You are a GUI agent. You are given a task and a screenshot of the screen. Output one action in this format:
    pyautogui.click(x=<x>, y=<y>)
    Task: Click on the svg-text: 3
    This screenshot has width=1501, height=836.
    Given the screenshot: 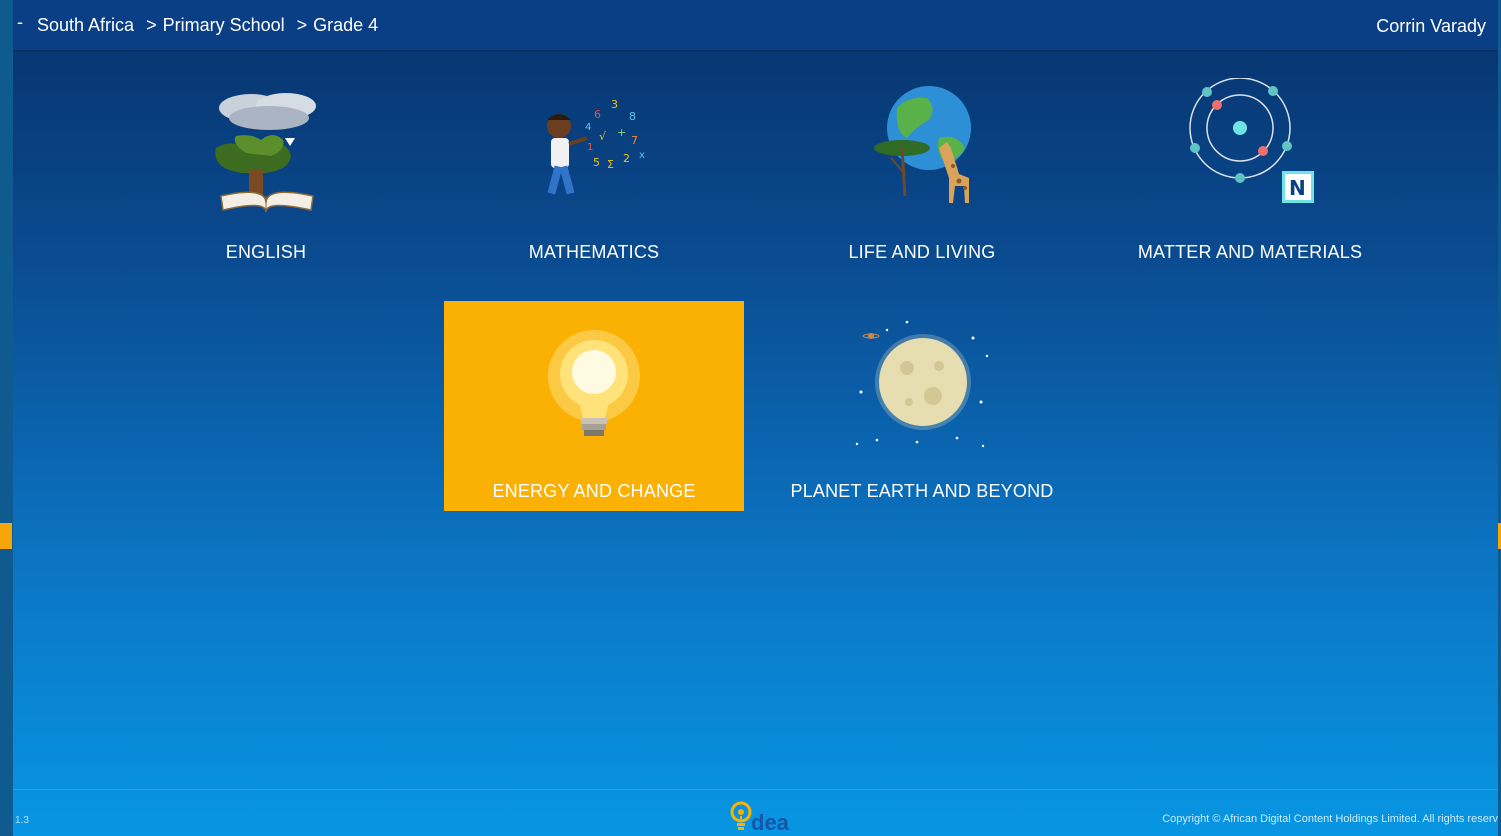 What is the action you would take?
    pyautogui.click(x=614, y=104)
    